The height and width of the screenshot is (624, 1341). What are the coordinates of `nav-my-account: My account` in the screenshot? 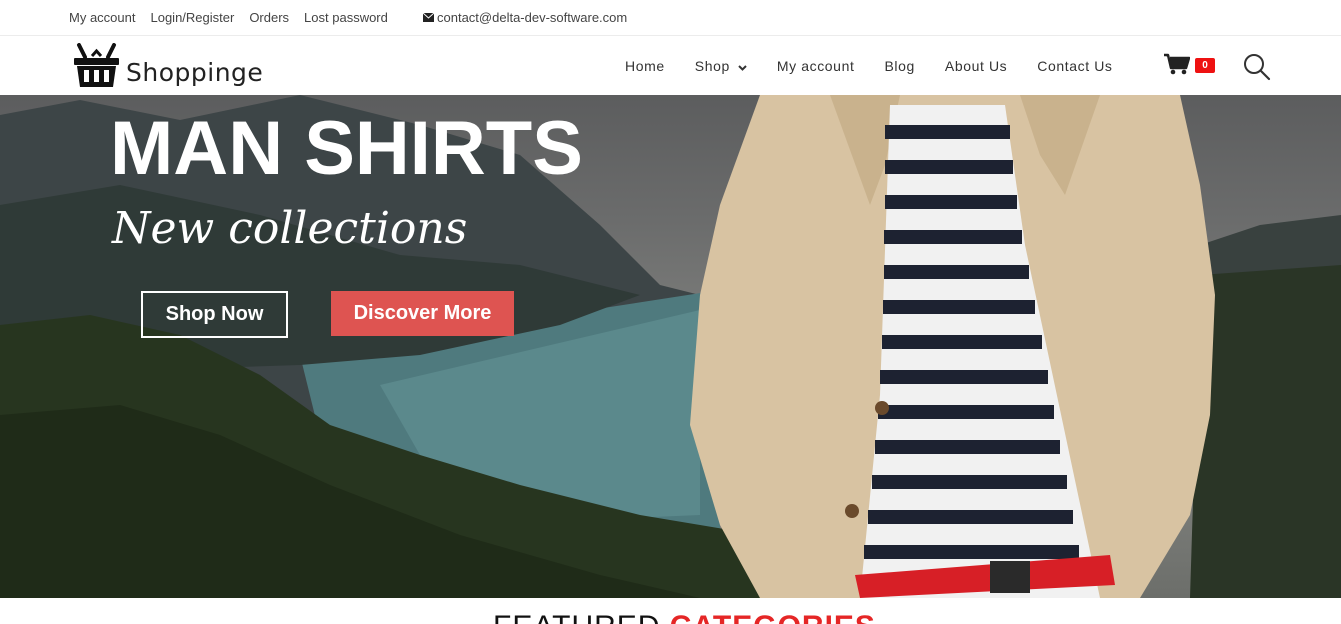 It's located at (816, 66).